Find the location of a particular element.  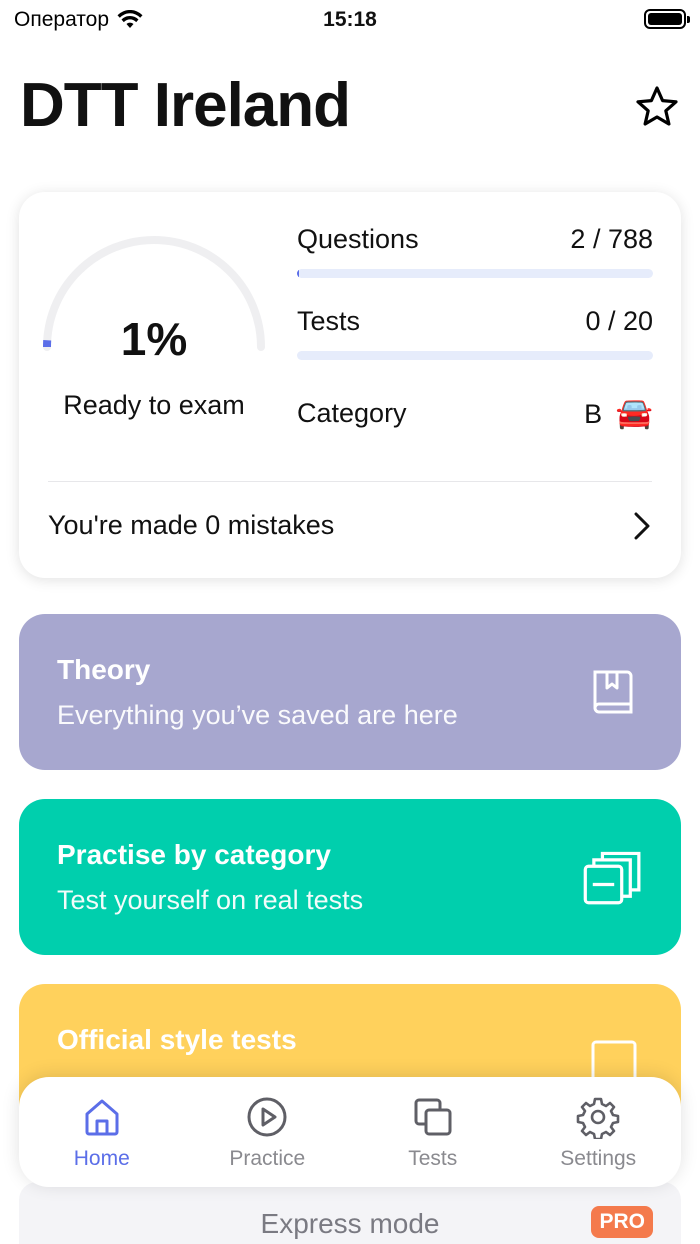

readiness-percent: 1% is located at coordinates (154, 339).